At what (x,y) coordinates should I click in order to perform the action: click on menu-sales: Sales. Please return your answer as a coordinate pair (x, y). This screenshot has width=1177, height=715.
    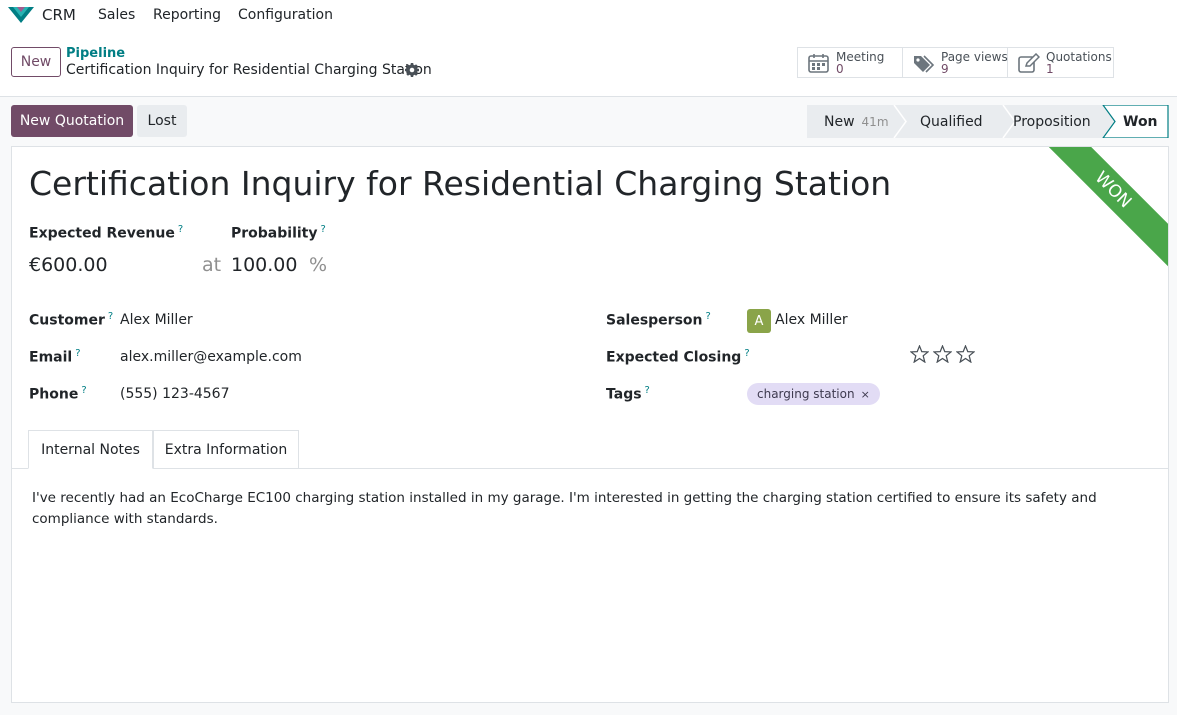
    Looking at the image, I should click on (116, 15).